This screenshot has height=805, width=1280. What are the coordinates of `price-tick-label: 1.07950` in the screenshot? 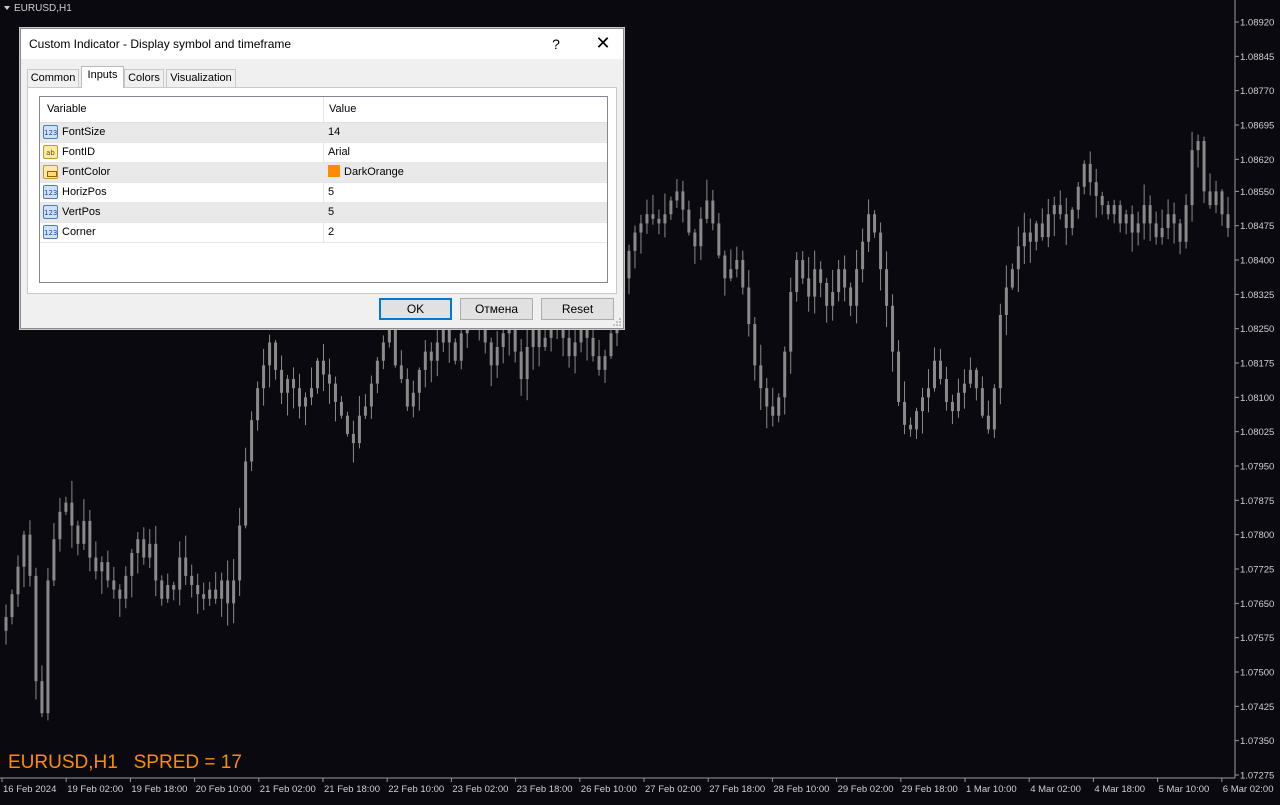 It's located at (1257, 467).